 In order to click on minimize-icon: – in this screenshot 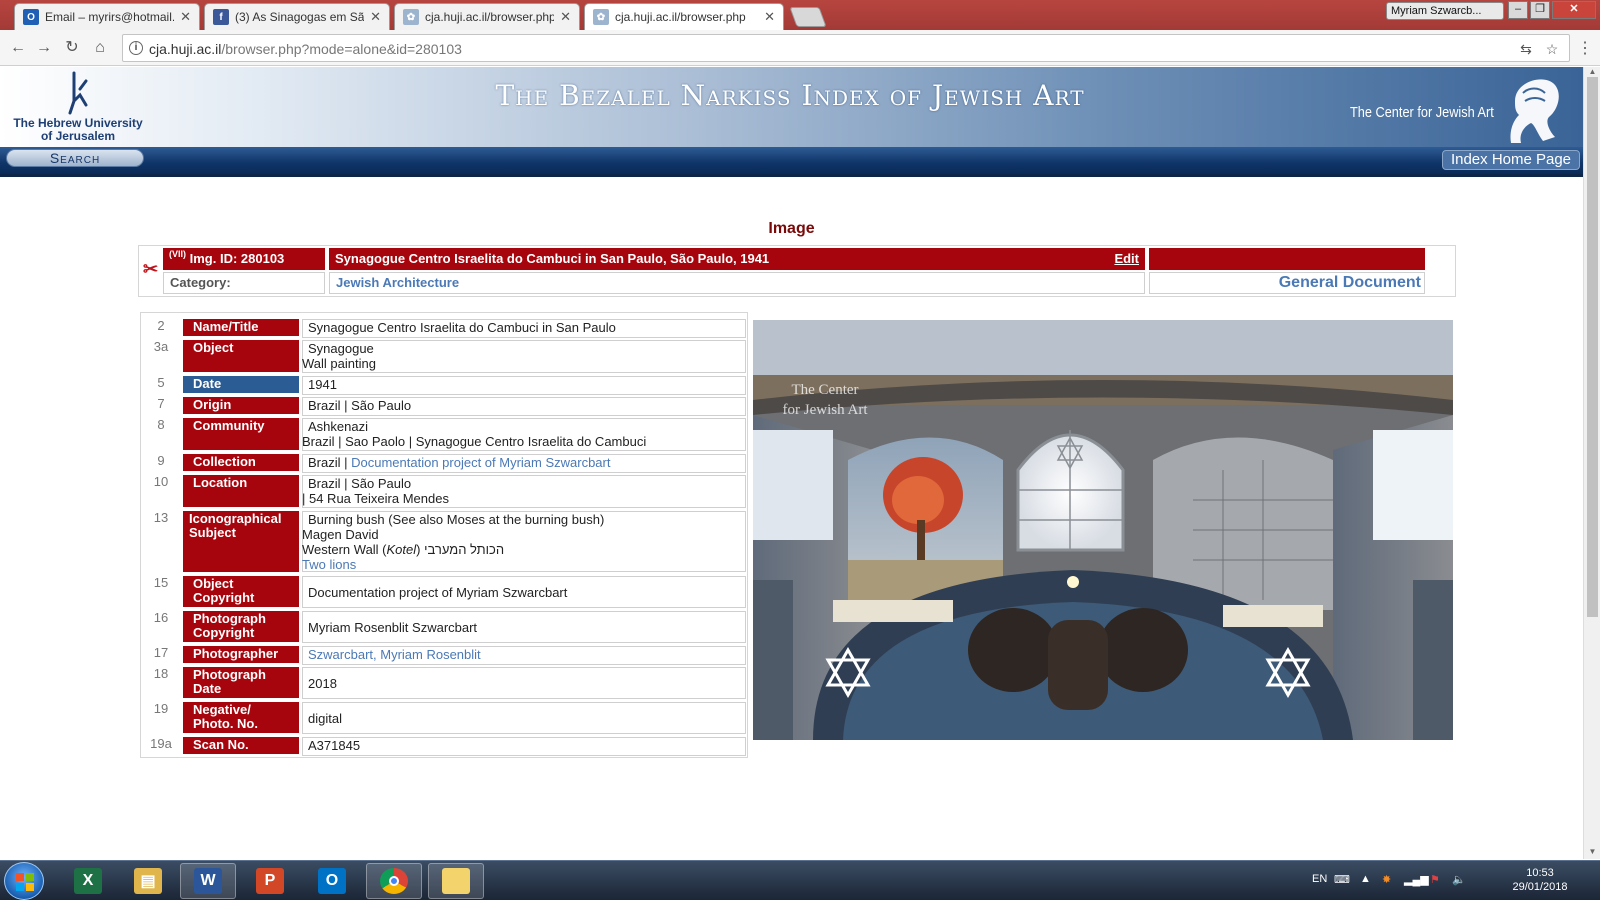, I will do `click(1518, 10)`.